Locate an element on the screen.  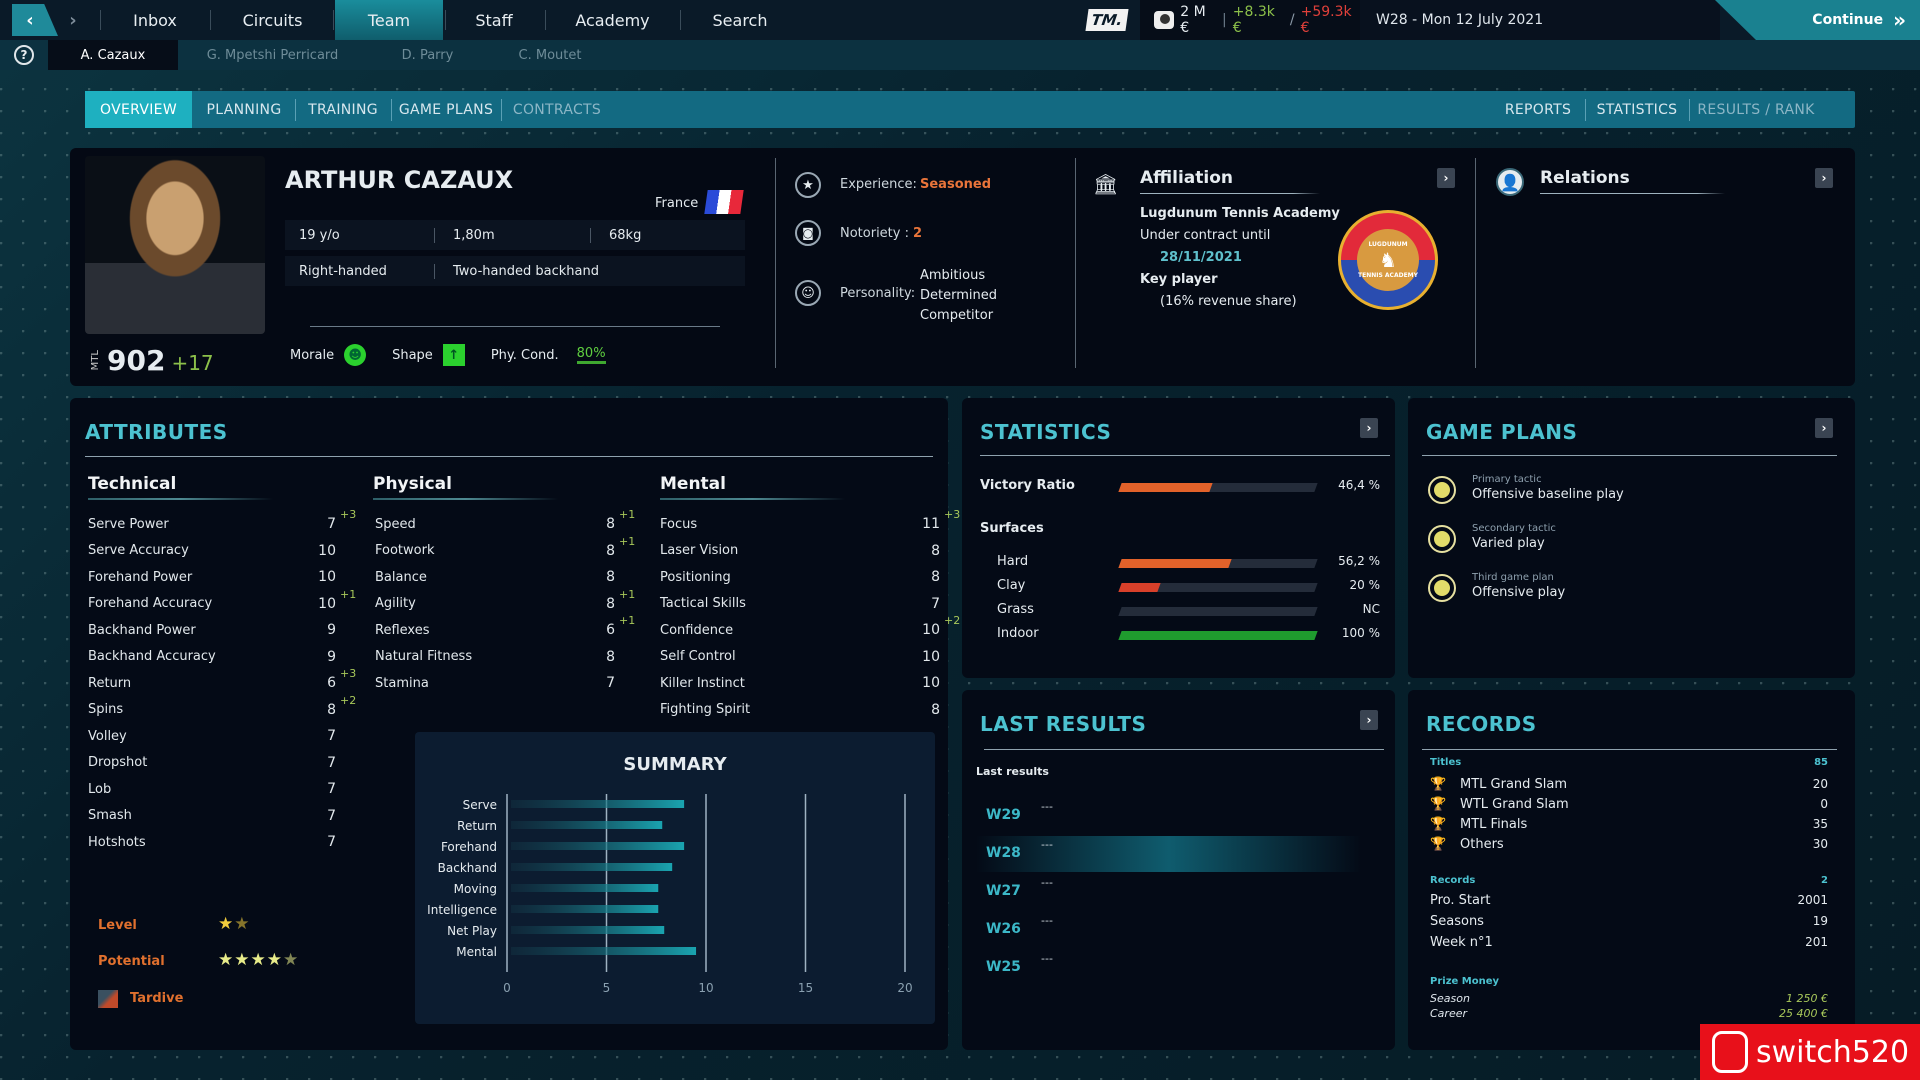
player-photo is located at coordinates (175, 245).